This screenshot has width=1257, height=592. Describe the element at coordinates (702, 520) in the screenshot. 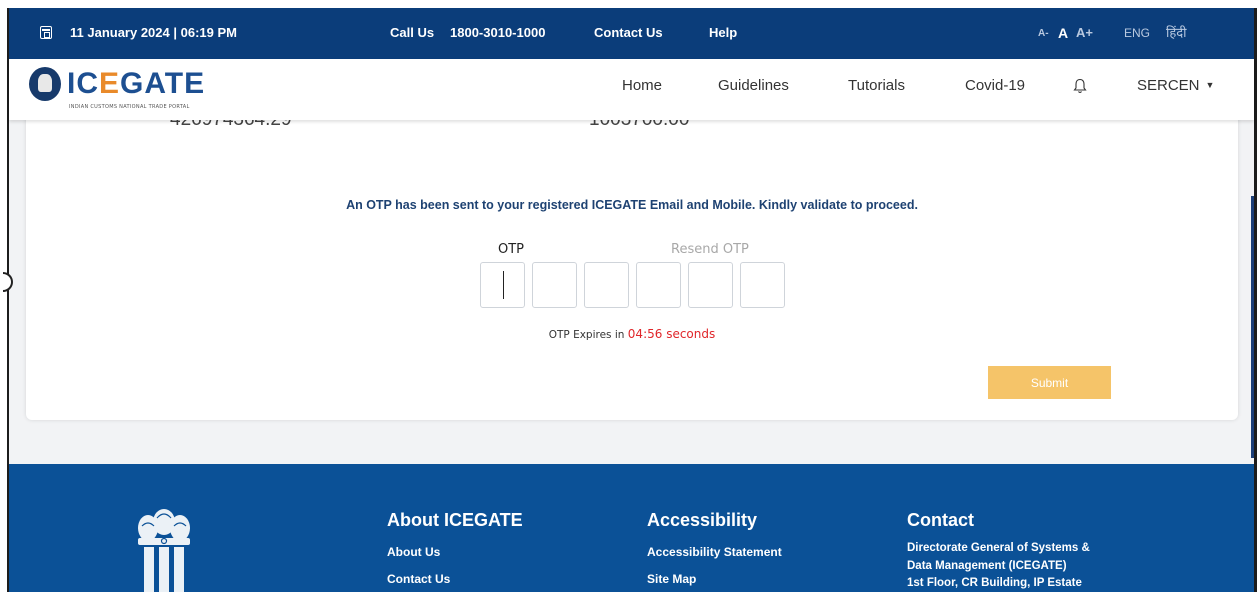

I see `footer-heading-accessibility: Accessibility` at that location.